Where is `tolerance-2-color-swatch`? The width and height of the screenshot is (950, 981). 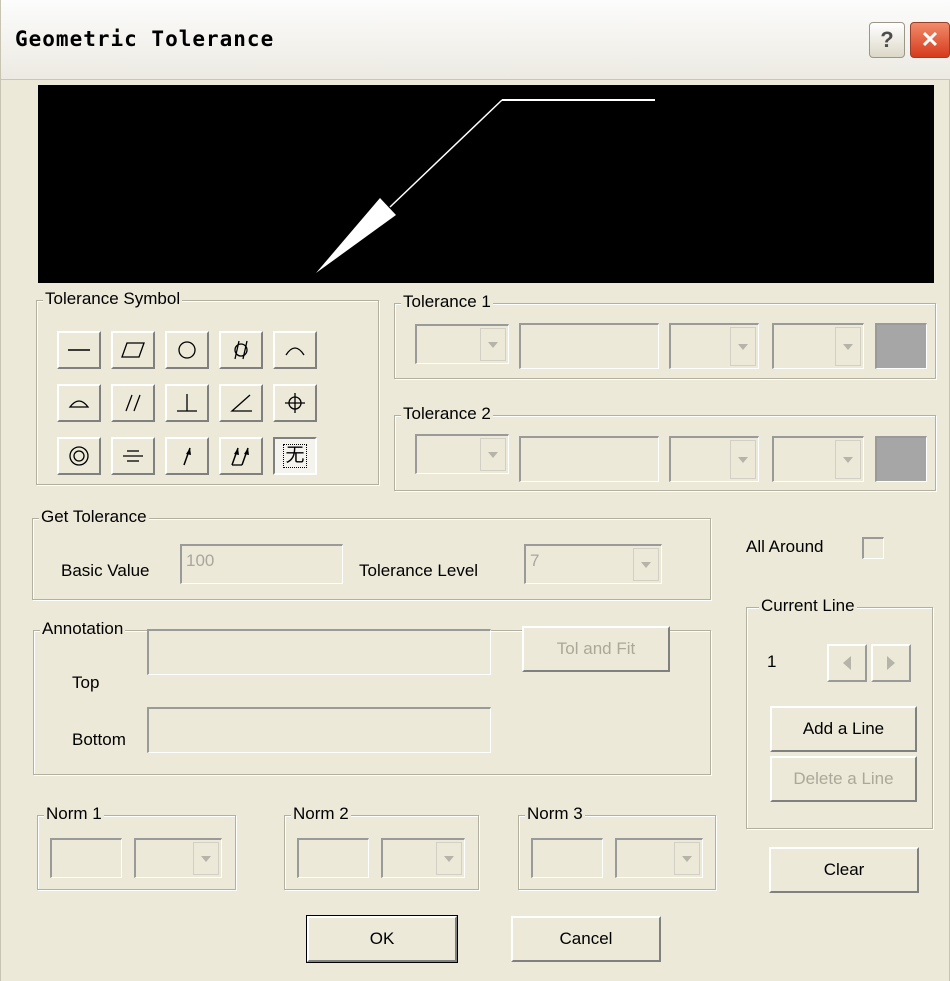
tolerance-2-color-swatch is located at coordinates (901, 459).